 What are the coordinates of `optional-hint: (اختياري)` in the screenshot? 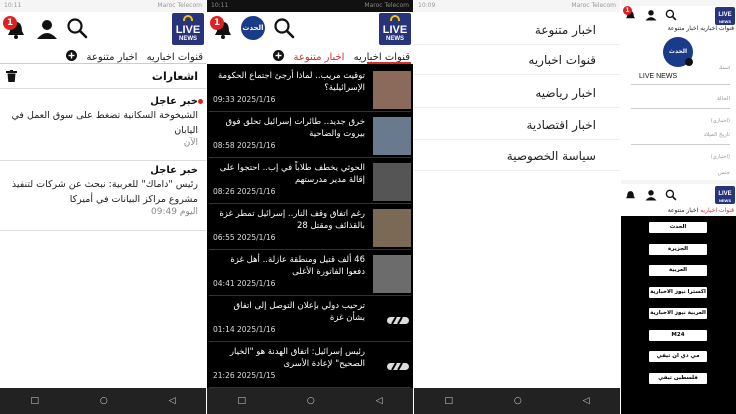 It's located at (720, 121).